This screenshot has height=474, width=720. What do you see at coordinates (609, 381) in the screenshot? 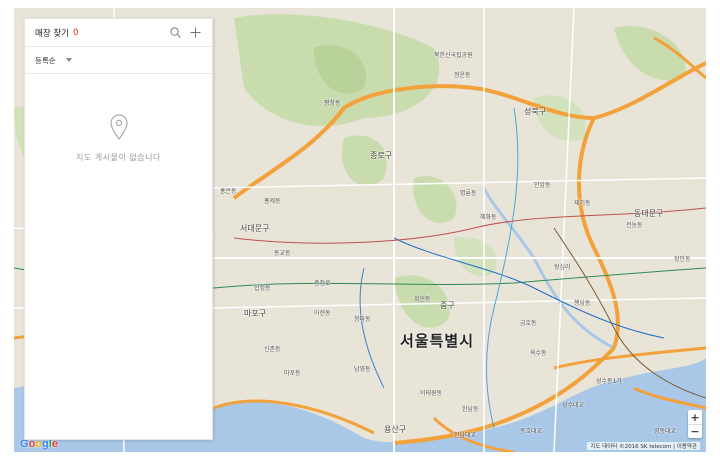
I see `neighborhood-label: 성수동1가` at bounding box center [609, 381].